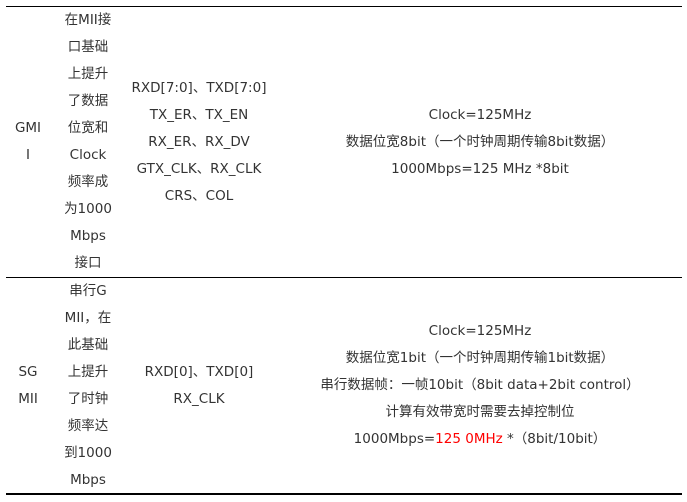 This screenshot has width=687, height=502. I want to click on formula-prefix: 1000Mbps=, so click(394, 439).